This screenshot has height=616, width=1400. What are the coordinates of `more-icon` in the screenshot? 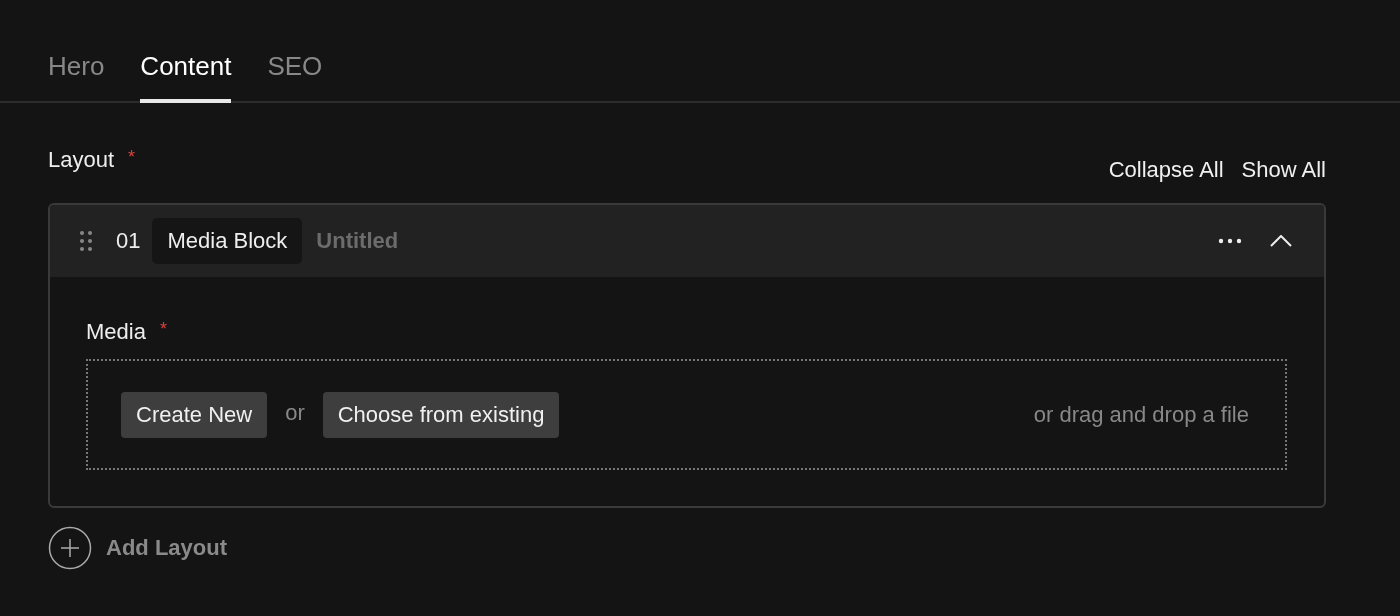 It's located at (1230, 241).